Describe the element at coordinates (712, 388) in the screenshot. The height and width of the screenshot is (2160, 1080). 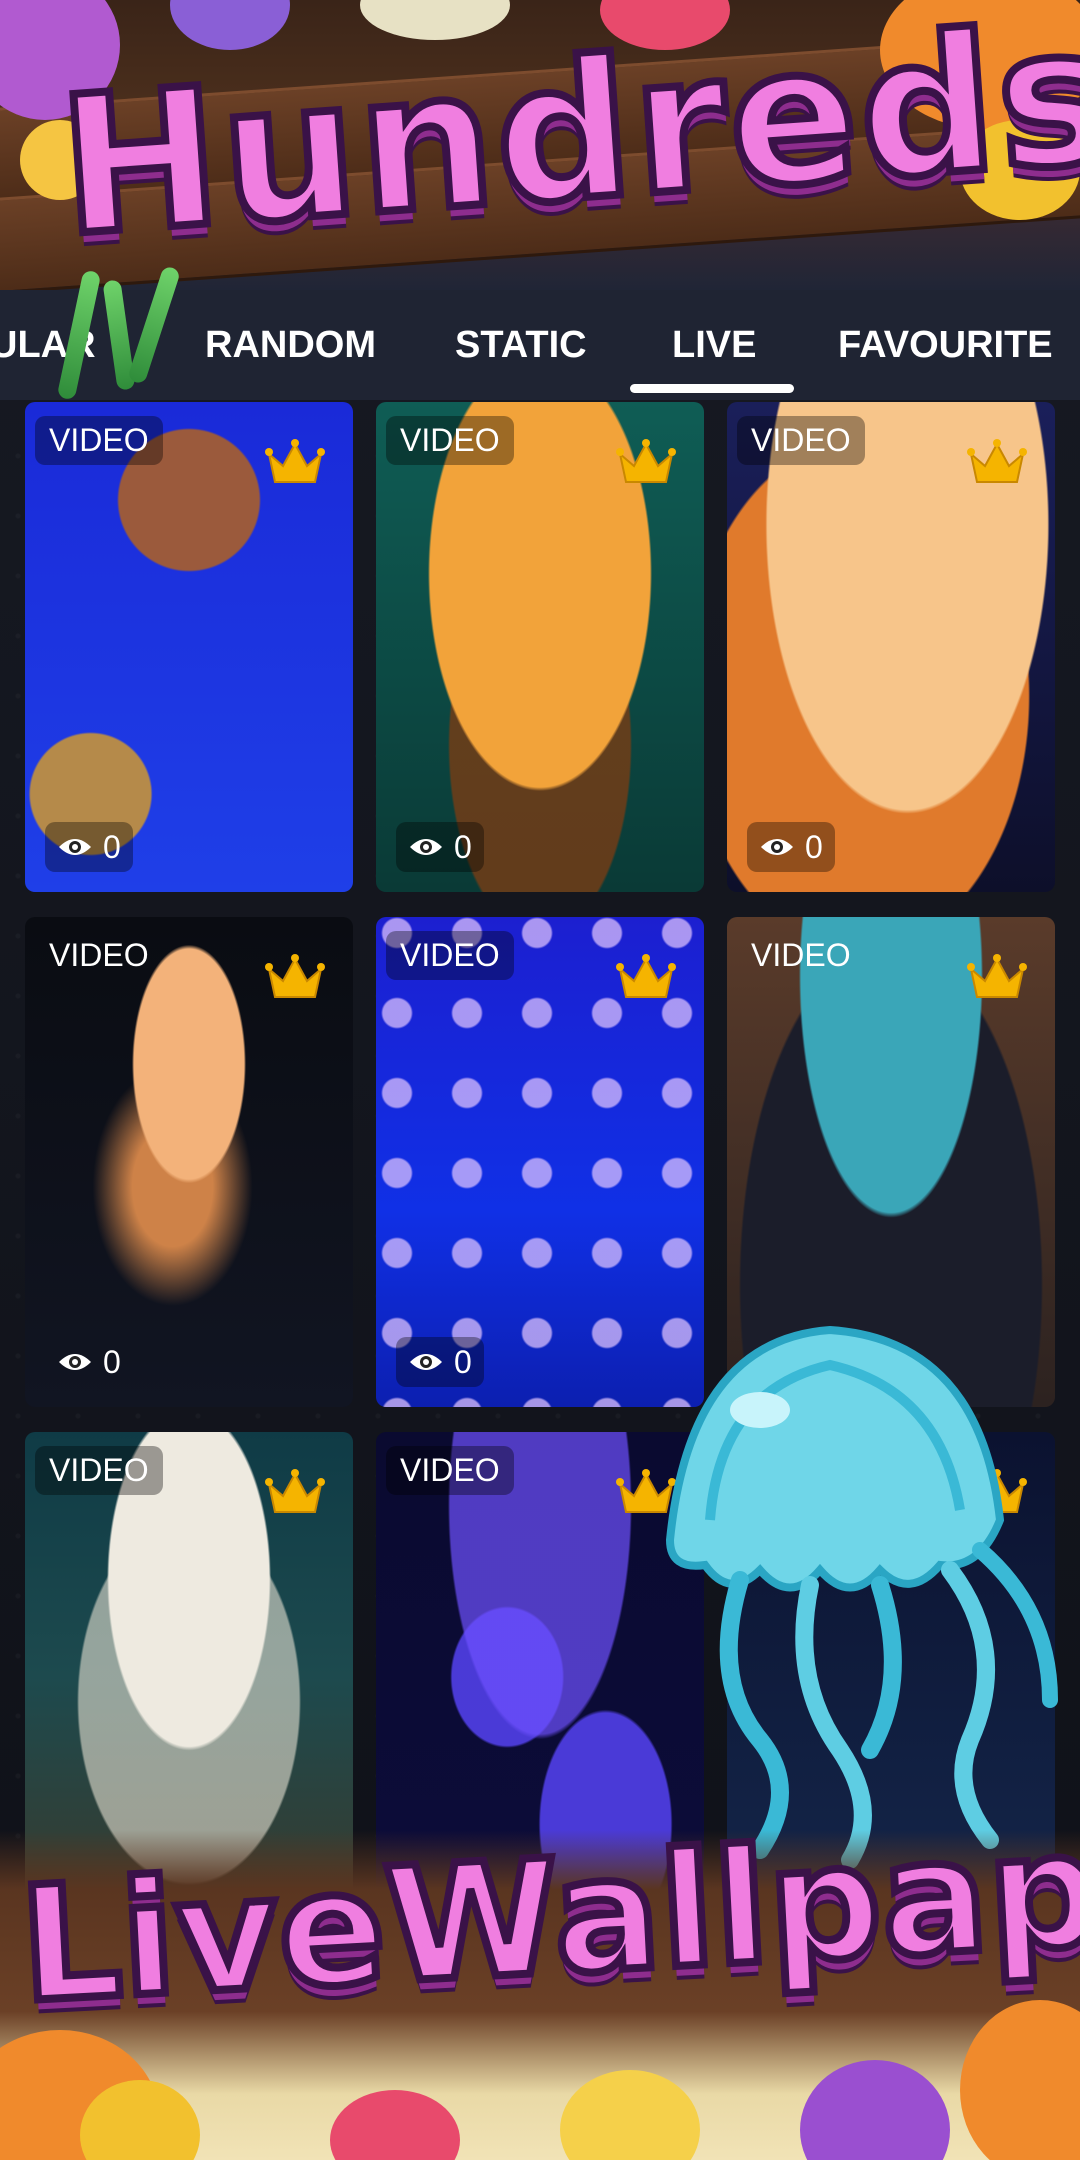
I see `tab-selected-indicator` at that location.